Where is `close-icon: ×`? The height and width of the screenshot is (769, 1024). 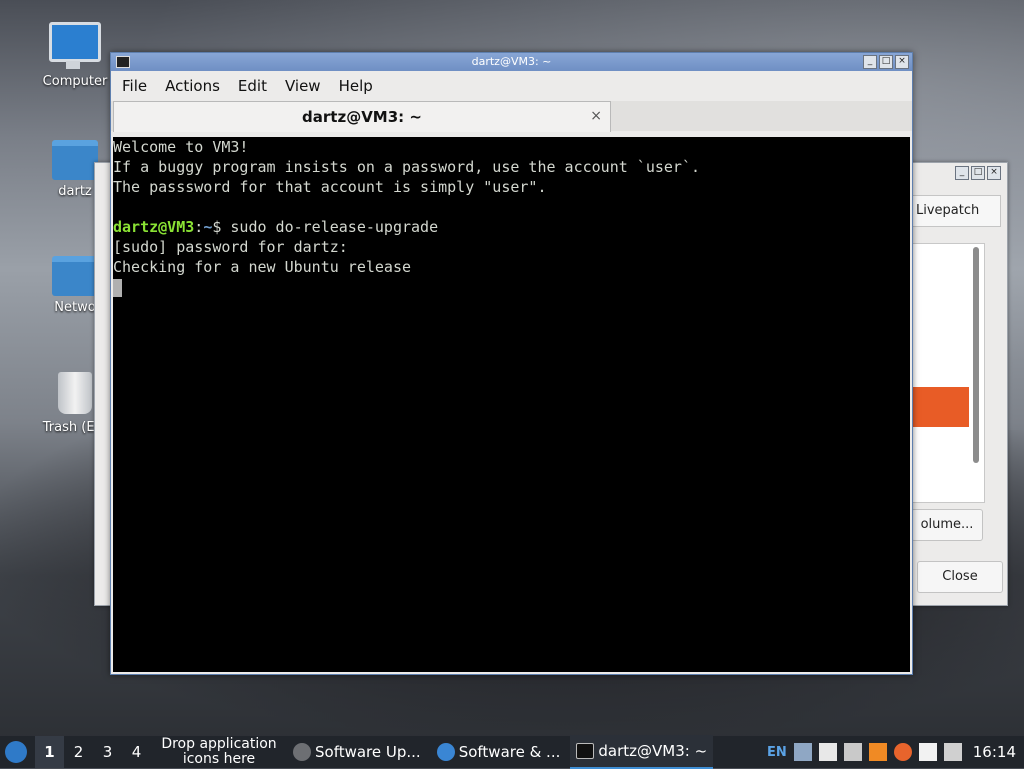 close-icon: × is located at coordinates (596, 116).